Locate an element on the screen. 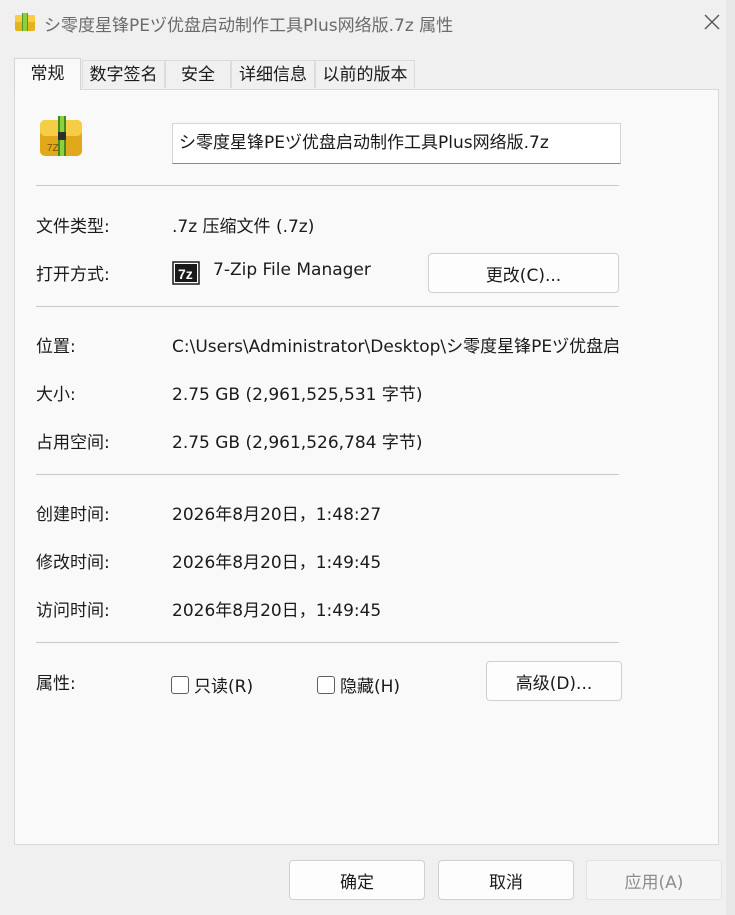  attributes-label: 属性: is located at coordinates (56, 684).